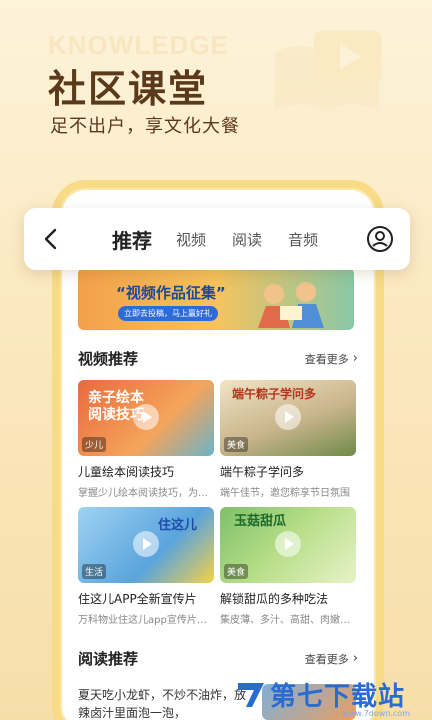 The width and height of the screenshot is (432, 720). I want to click on video-thumbnail: 玉菇甜瓜 美食, so click(288, 545).